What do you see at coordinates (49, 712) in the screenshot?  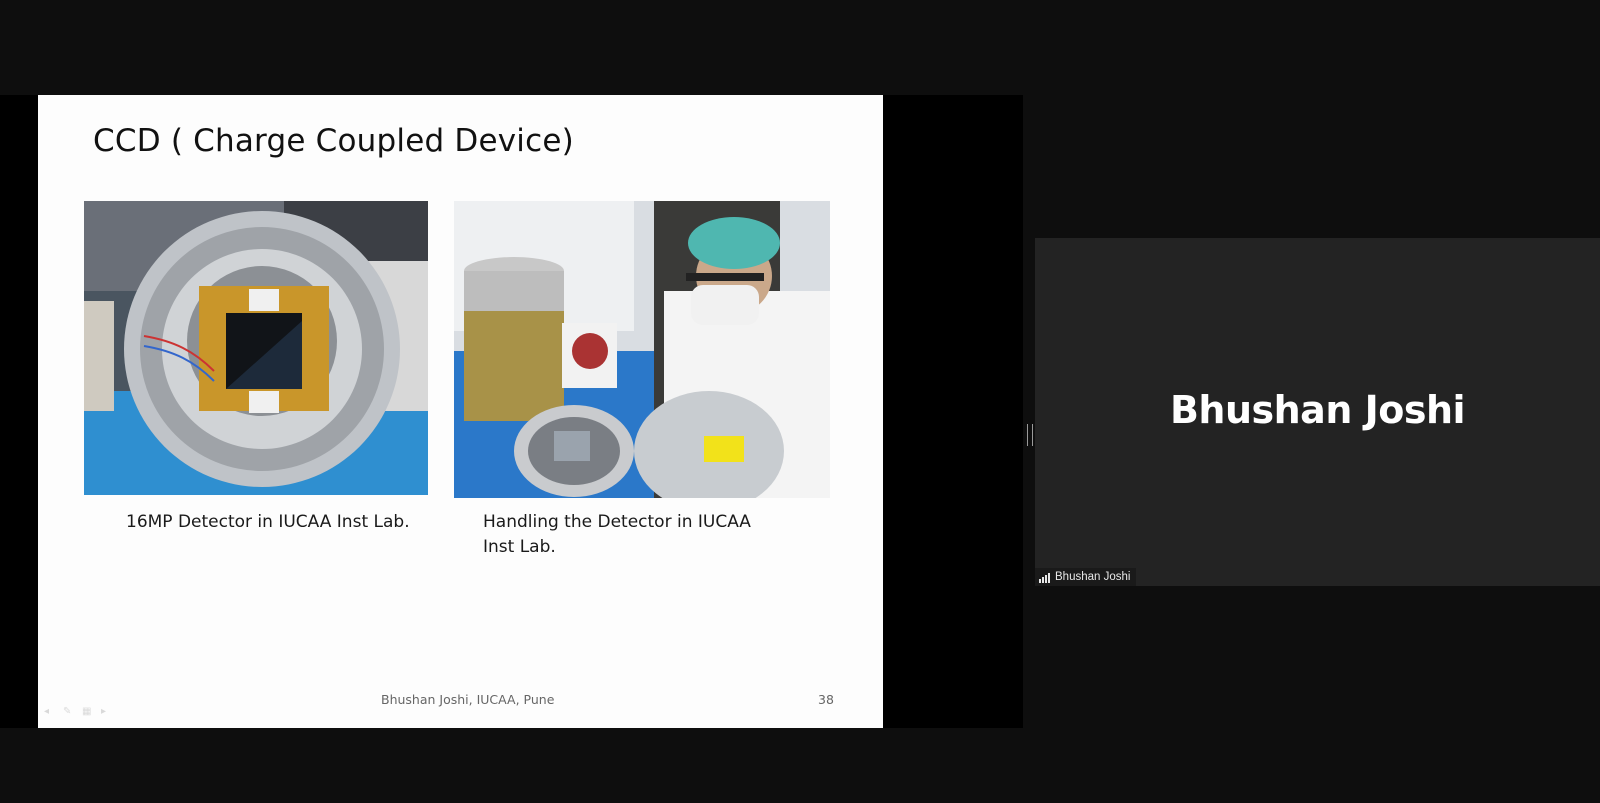 I see `previous-arrow-icon: ◂` at bounding box center [49, 712].